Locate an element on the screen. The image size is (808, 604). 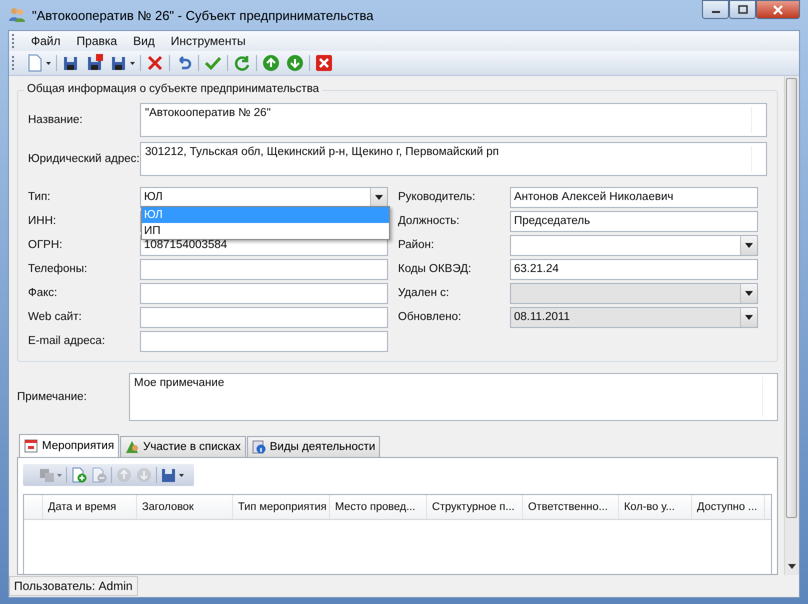
field-label: Примечание: is located at coordinates (52, 397).